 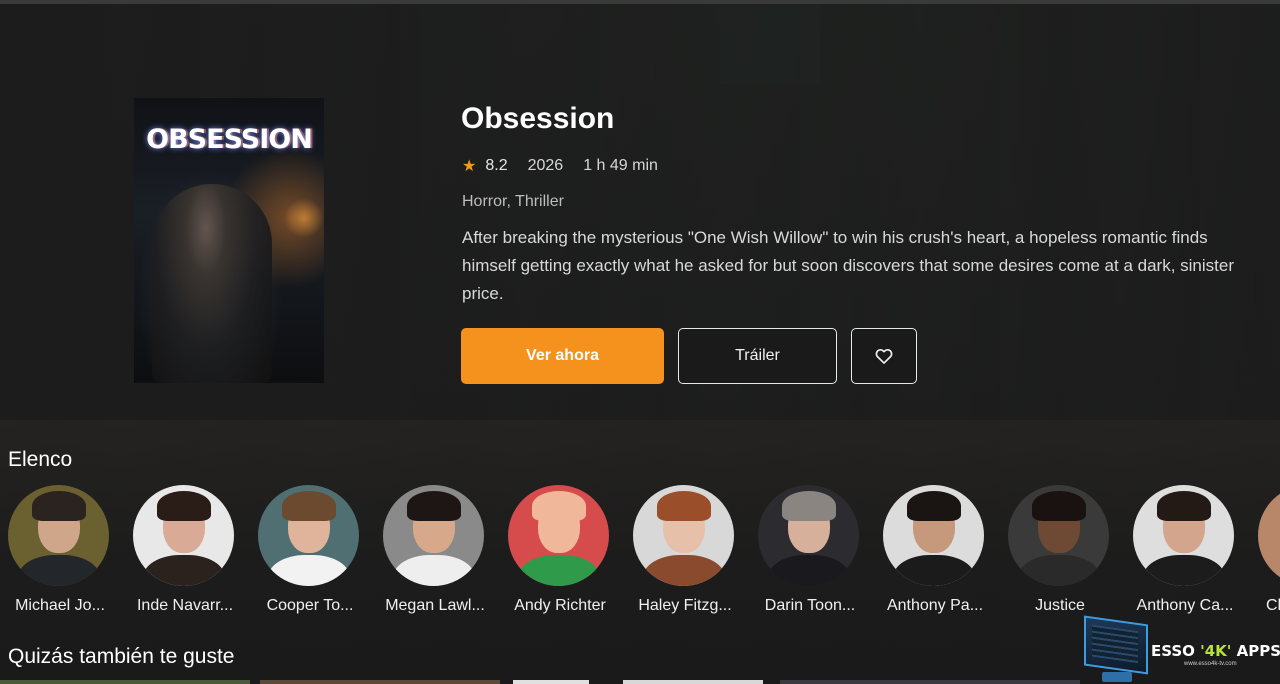 I want to click on movie-runtime: 1 h 49 min, so click(x=620, y=165).